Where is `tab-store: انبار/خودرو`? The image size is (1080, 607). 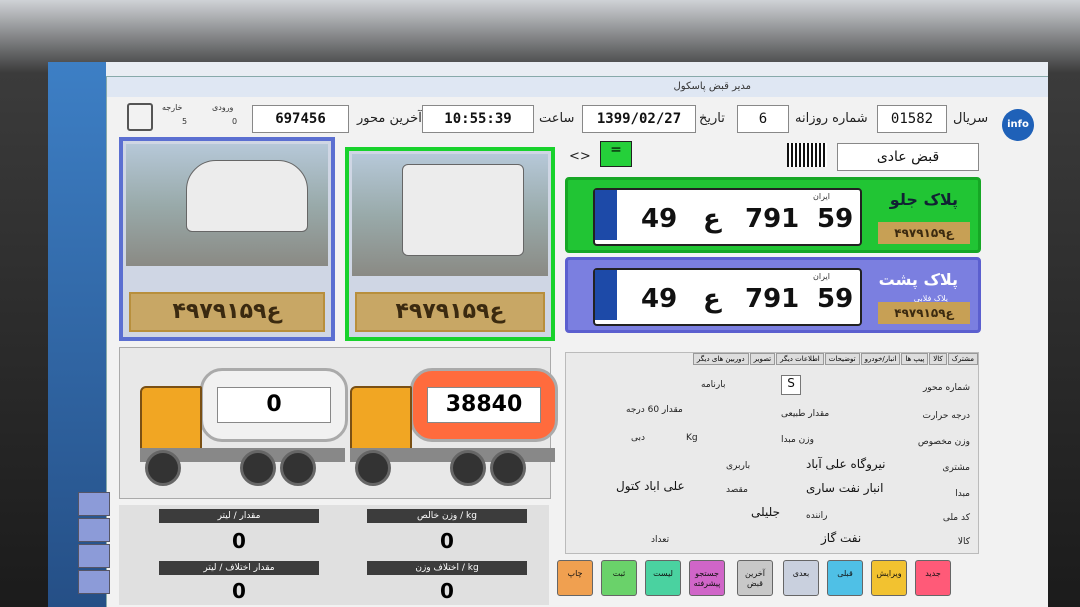 tab-store: انبار/خودرو is located at coordinates (880, 359).